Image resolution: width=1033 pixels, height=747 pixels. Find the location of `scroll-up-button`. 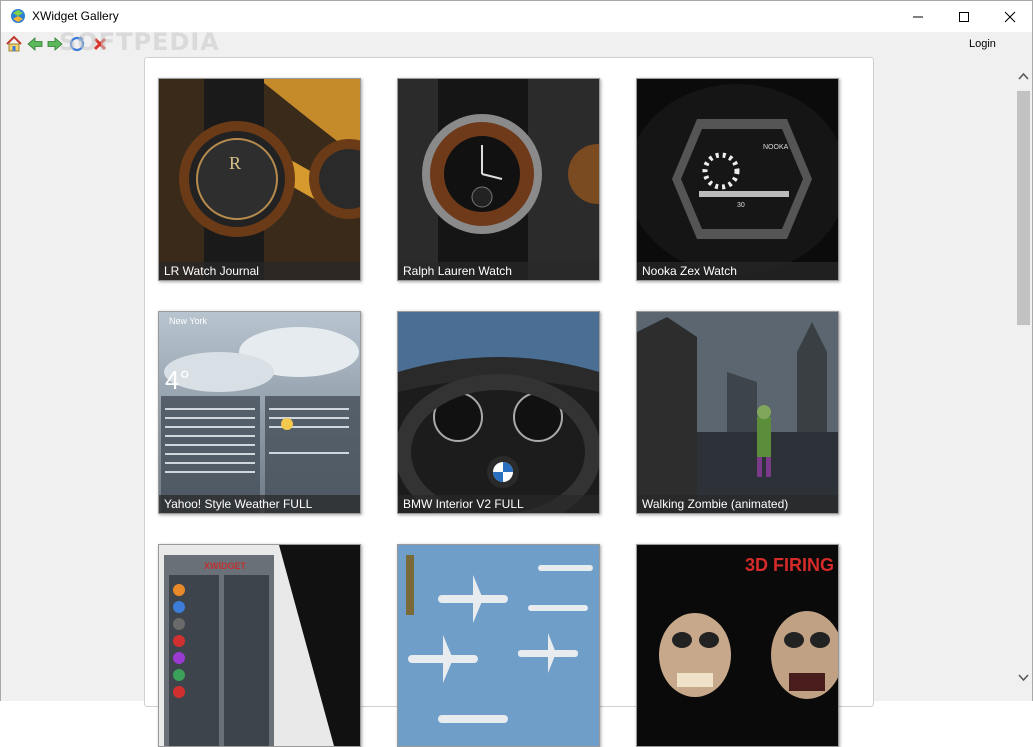

scroll-up-button is located at coordinates (1023, 75).